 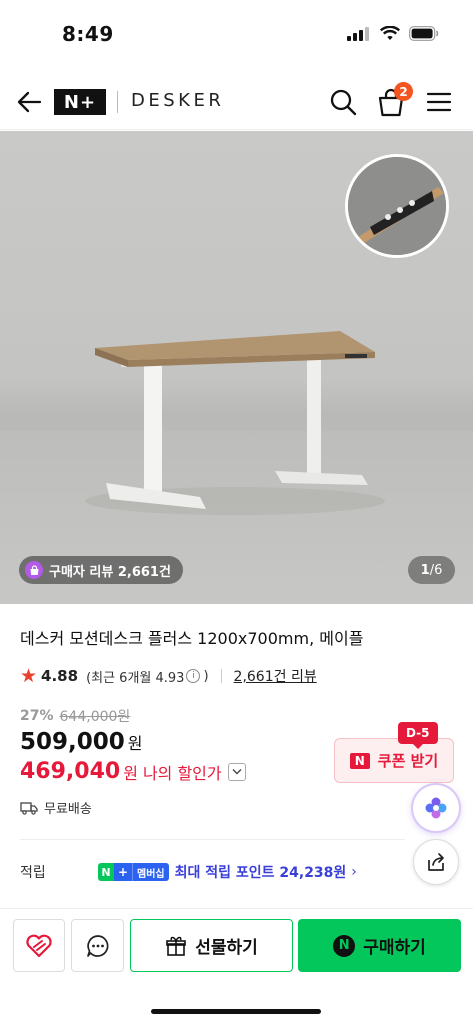 I want to click on talk-inquiry-button, so click(x=97, y=945).